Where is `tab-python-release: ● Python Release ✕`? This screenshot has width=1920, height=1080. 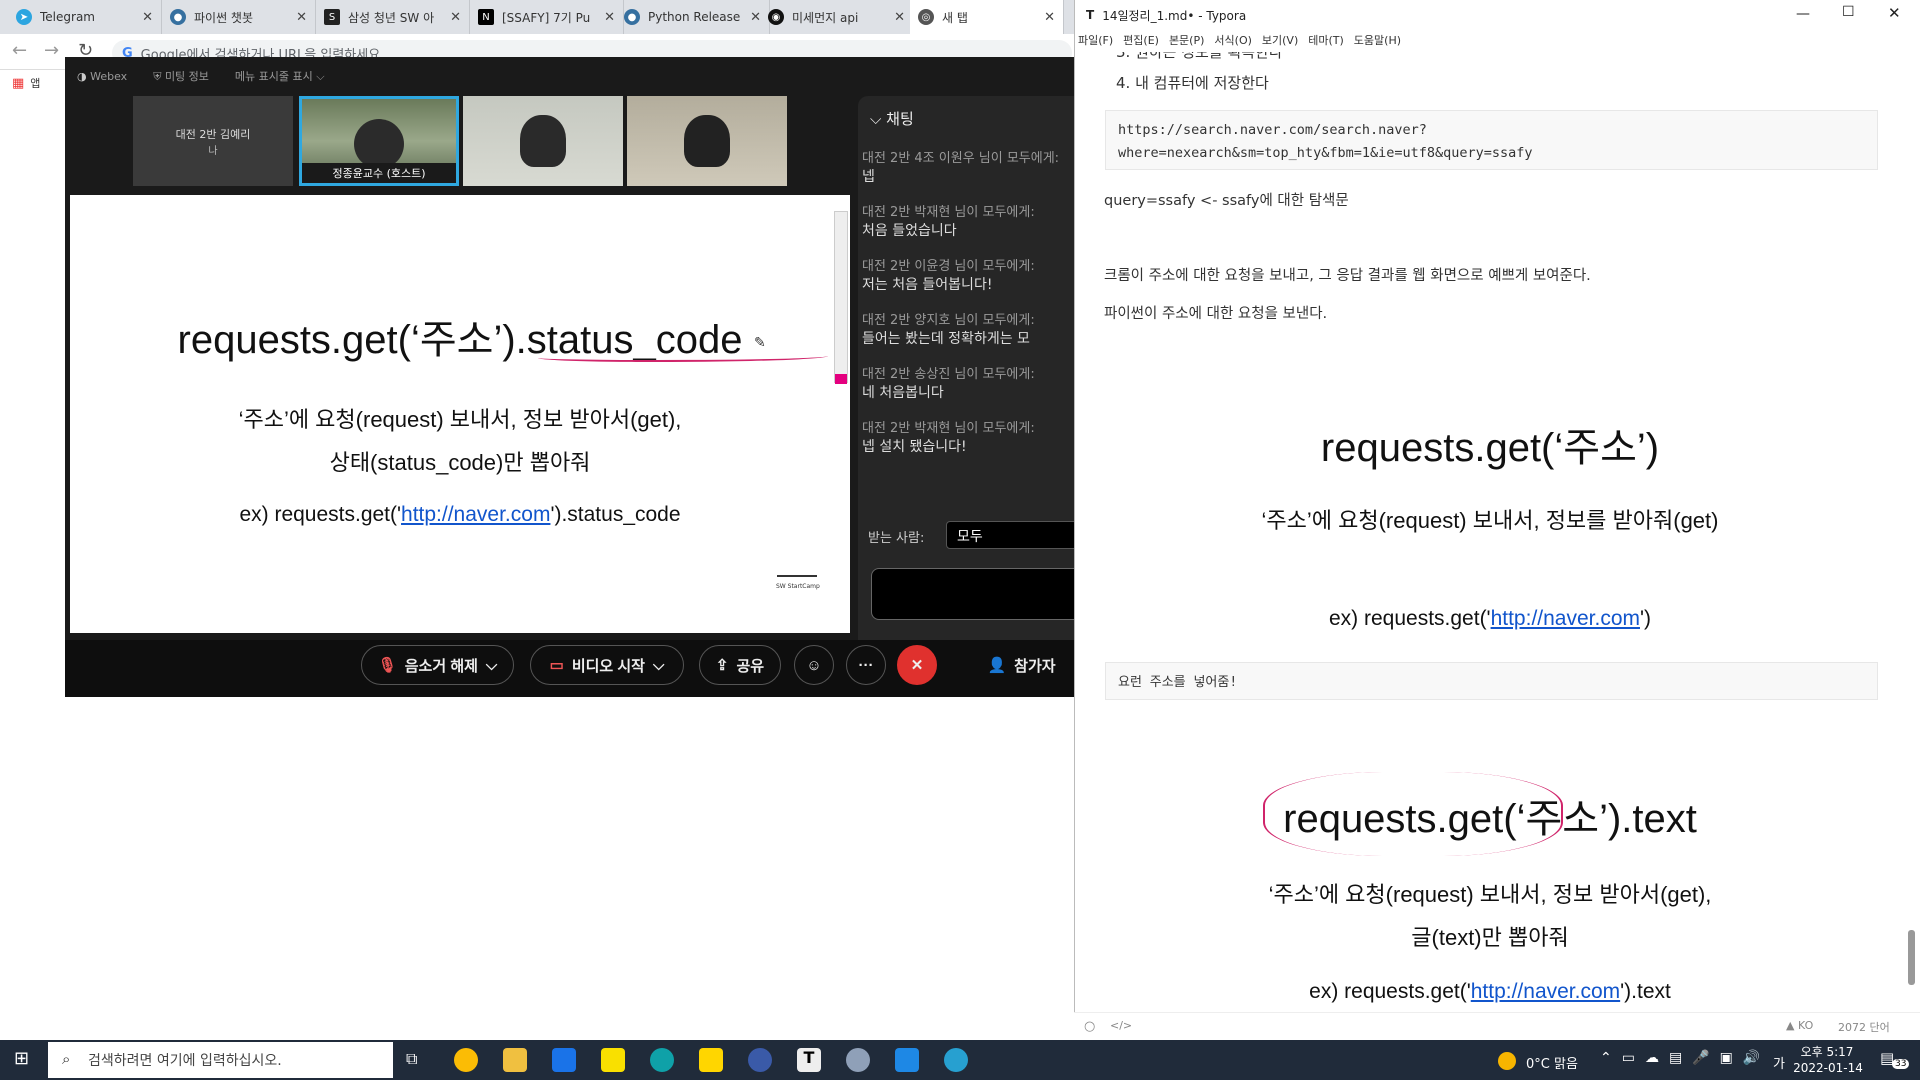
tab-python-release: ● Python Release ✕ is located at coordinates (693, 17).